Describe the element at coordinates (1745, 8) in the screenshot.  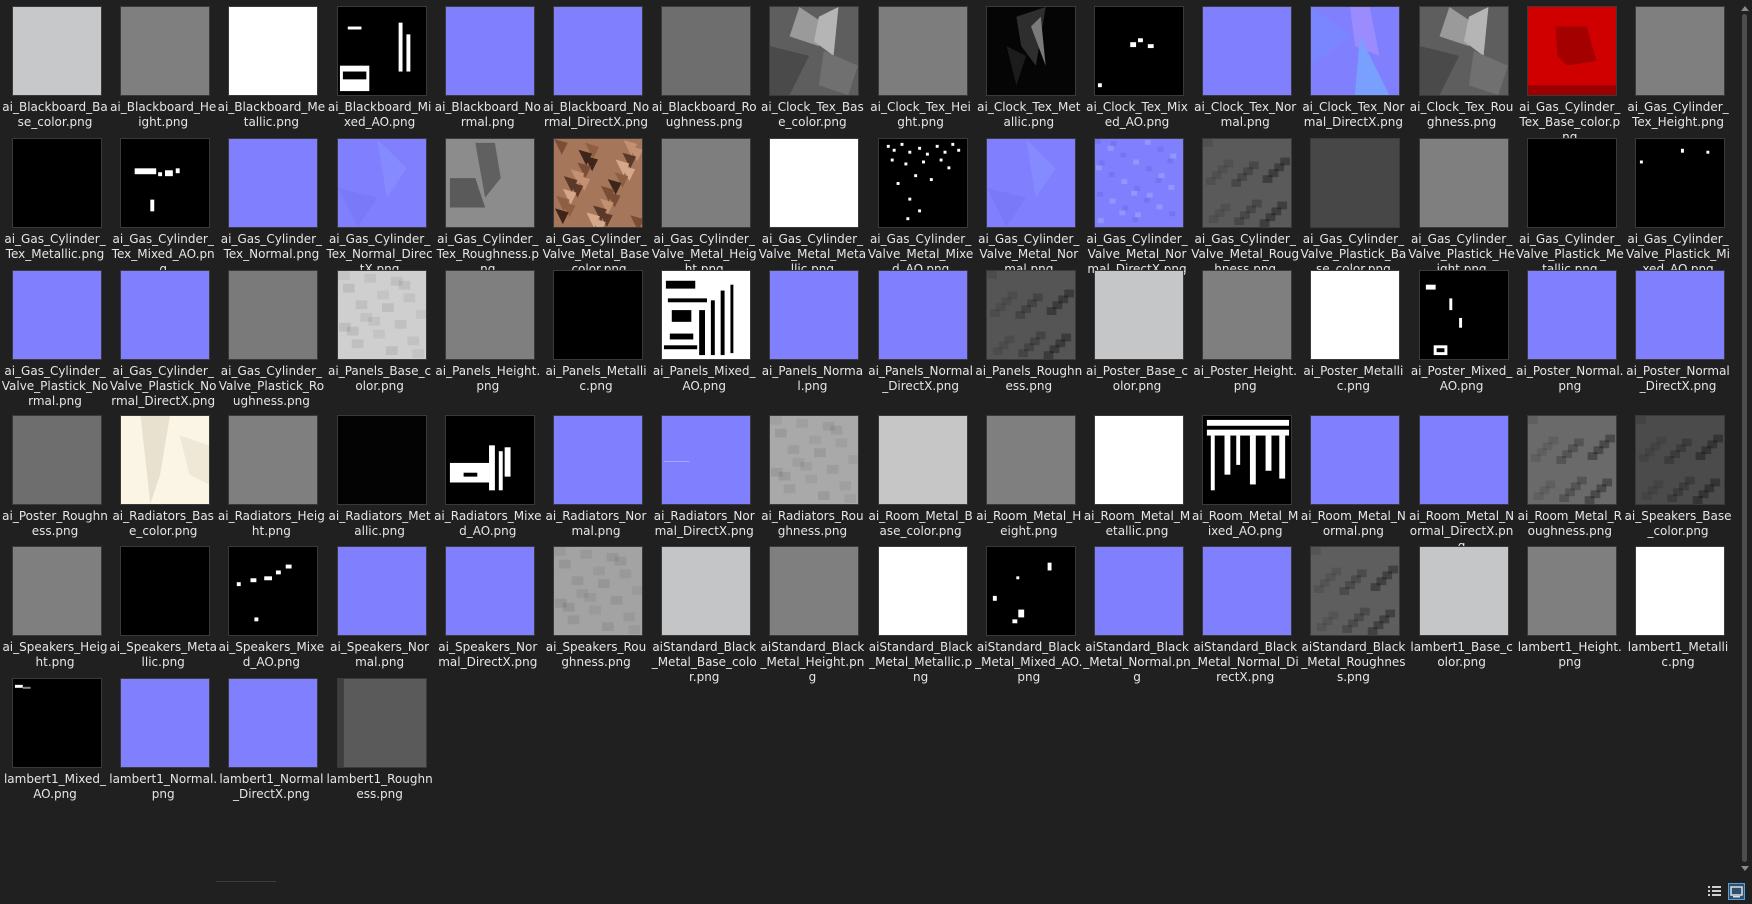
I see `scroll-up-arrow-icon` at that location.